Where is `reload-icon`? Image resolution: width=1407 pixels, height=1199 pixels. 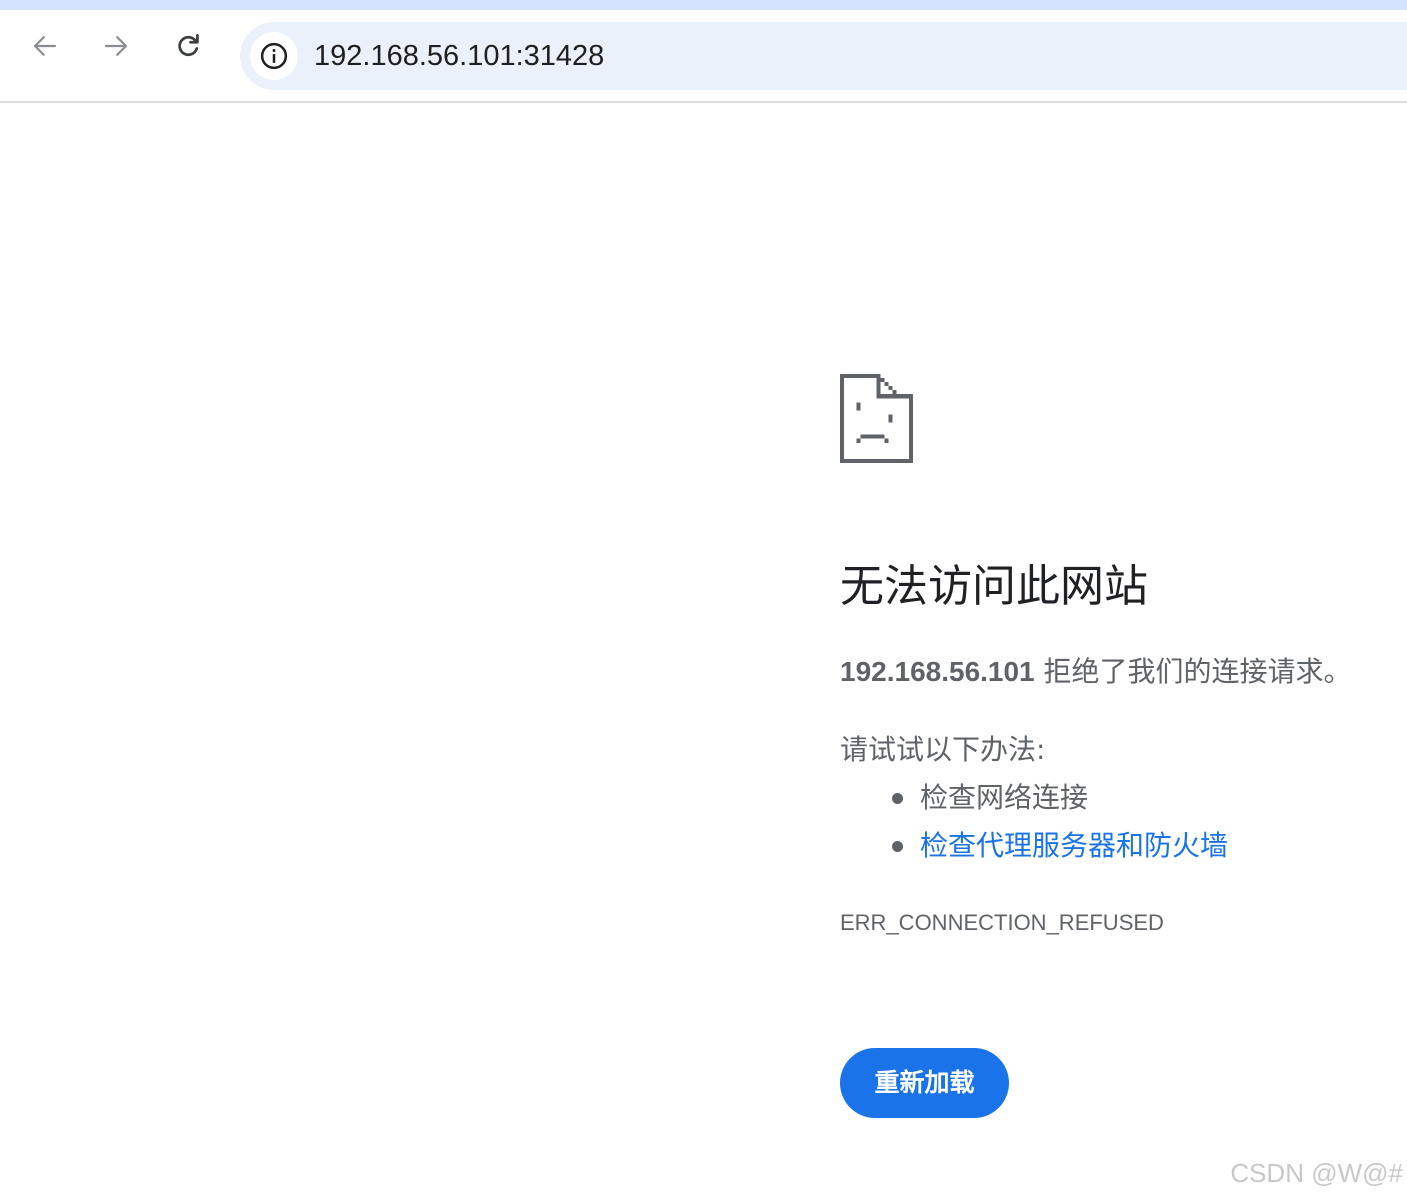
reload-icon is located at coordinates (188, 45).